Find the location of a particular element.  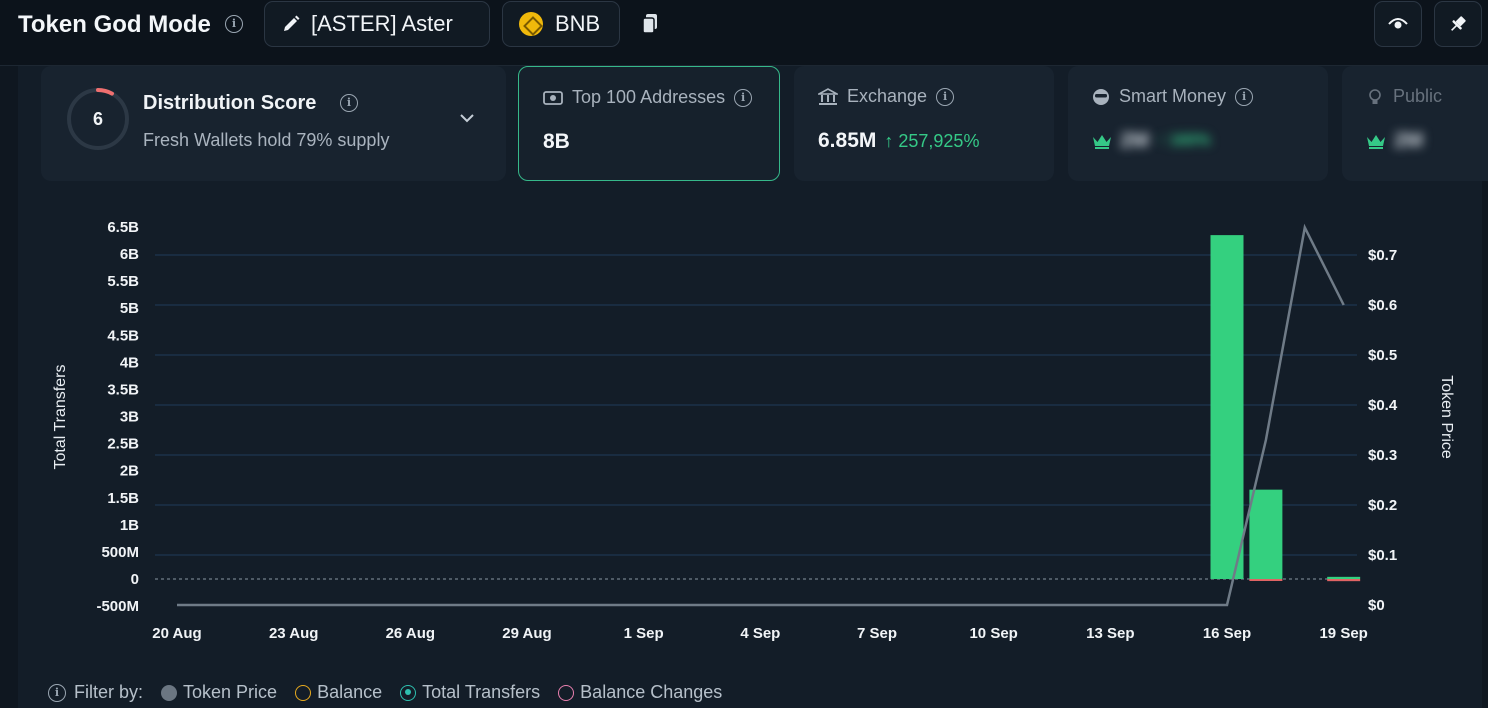

exchange-card: Exchange i 6.85M ↑ 257,925% is located at coordinates (924, 123).